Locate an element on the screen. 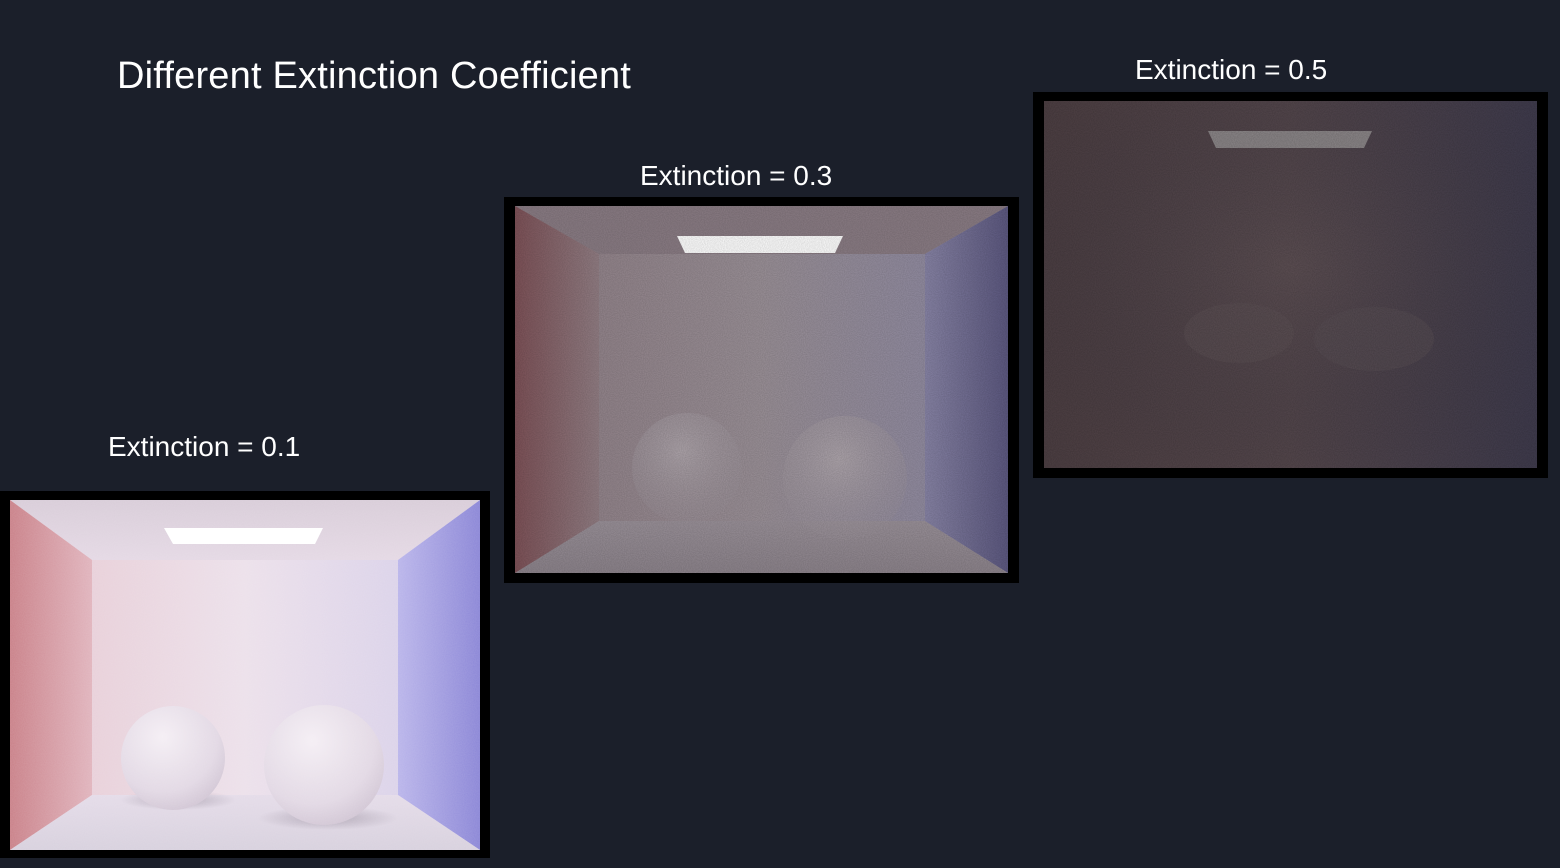 This screenshot has height=868, width=1560. caption-extinction-0.3: Extinction = 0.3 is located at coordinates (736, 175).